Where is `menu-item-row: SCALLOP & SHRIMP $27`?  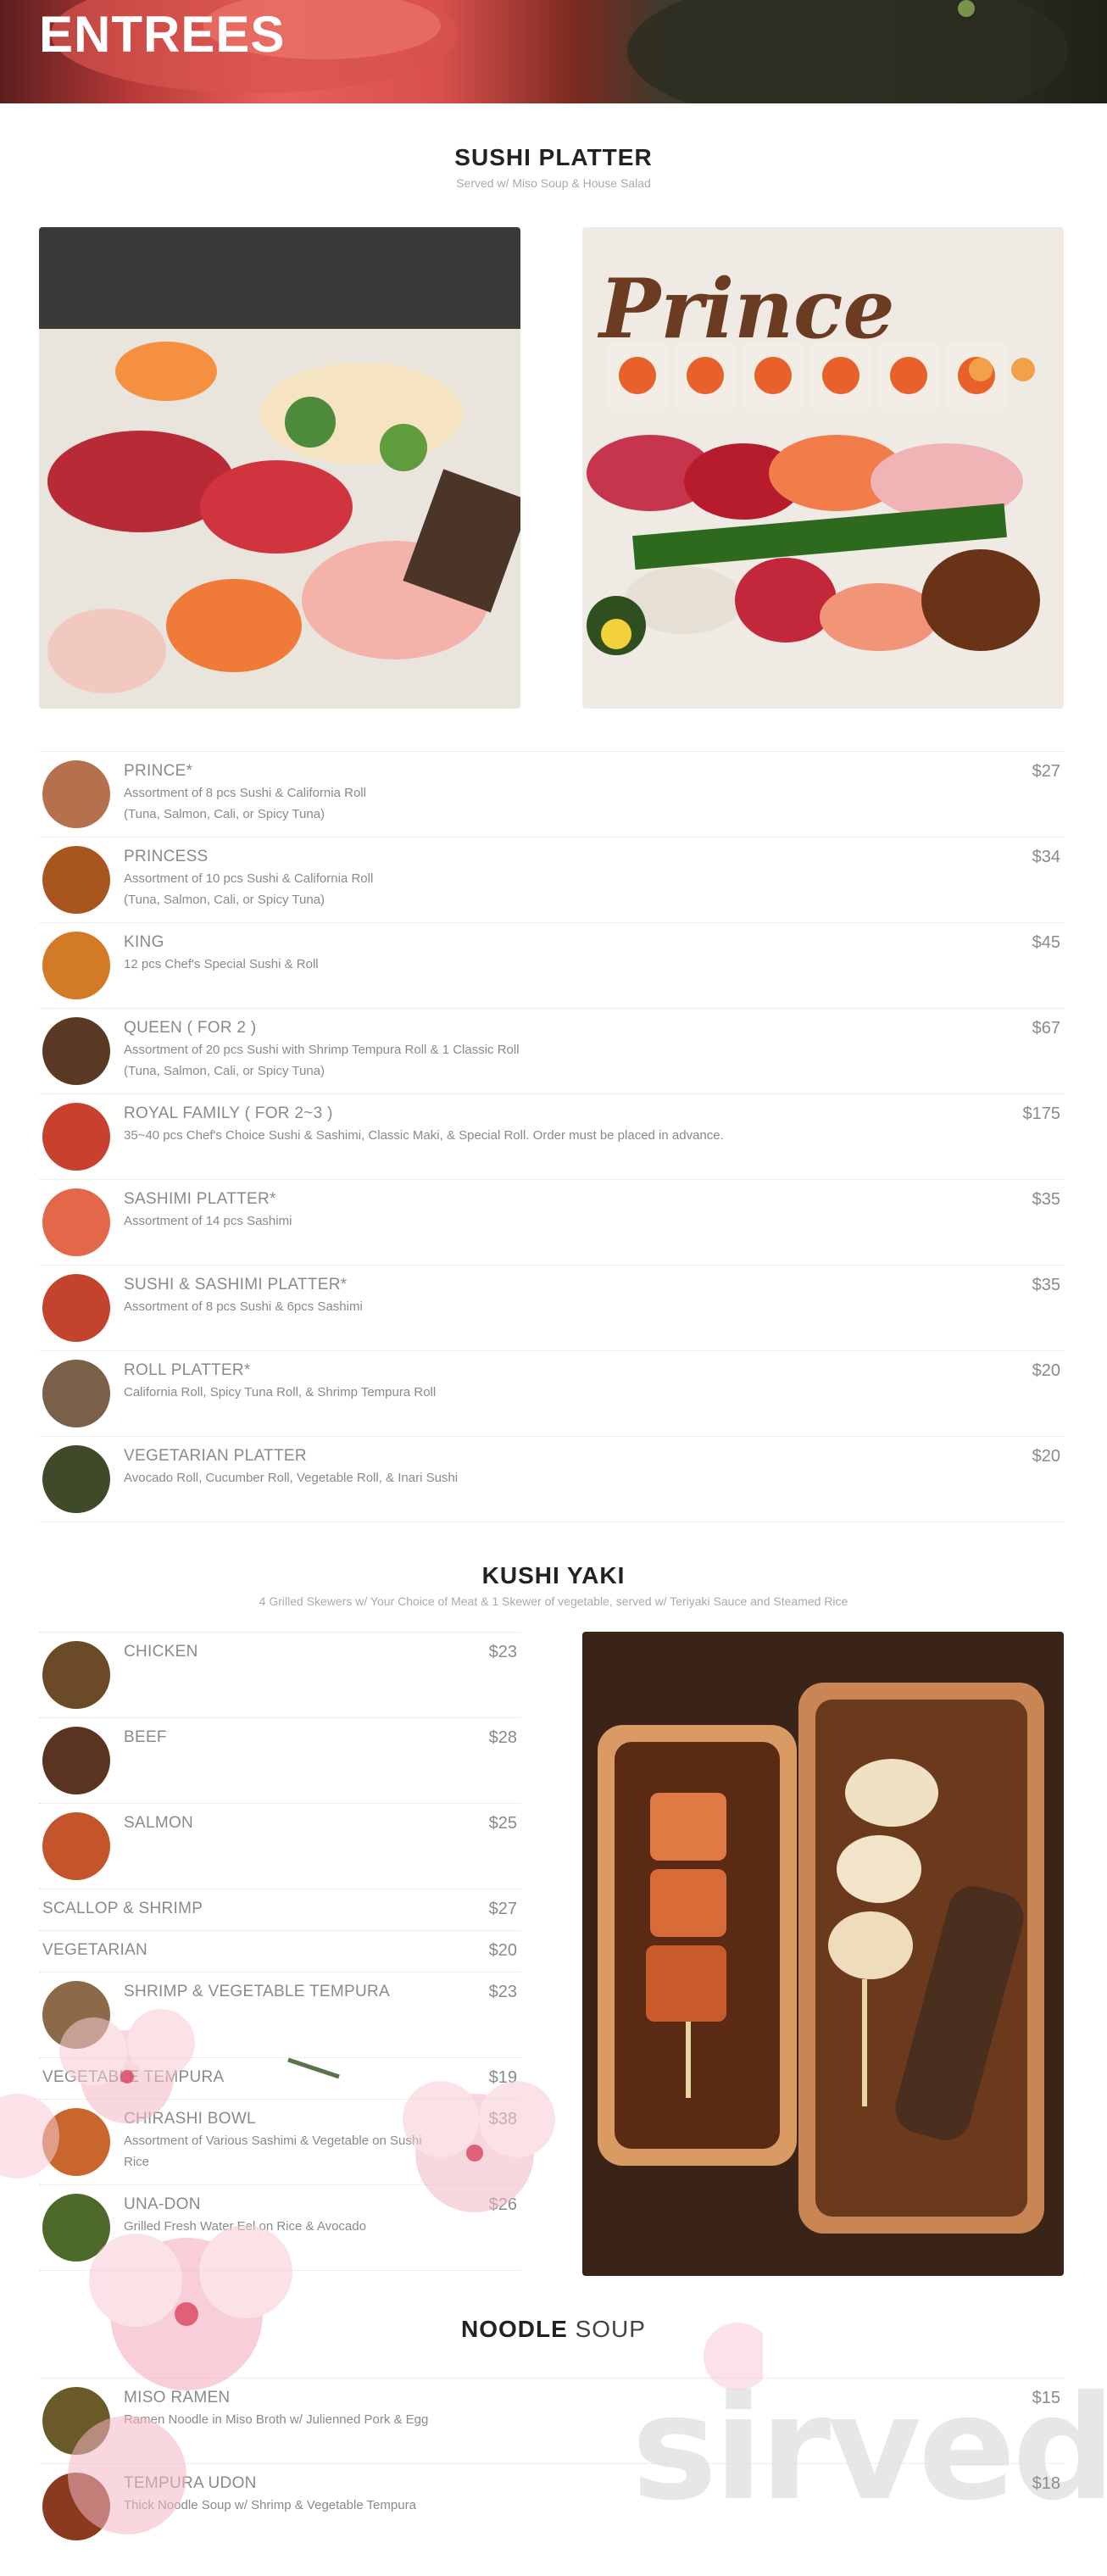
menu-item-row: SCALLOP & SHRIMP $27 is located at coordinates (279, 1909).